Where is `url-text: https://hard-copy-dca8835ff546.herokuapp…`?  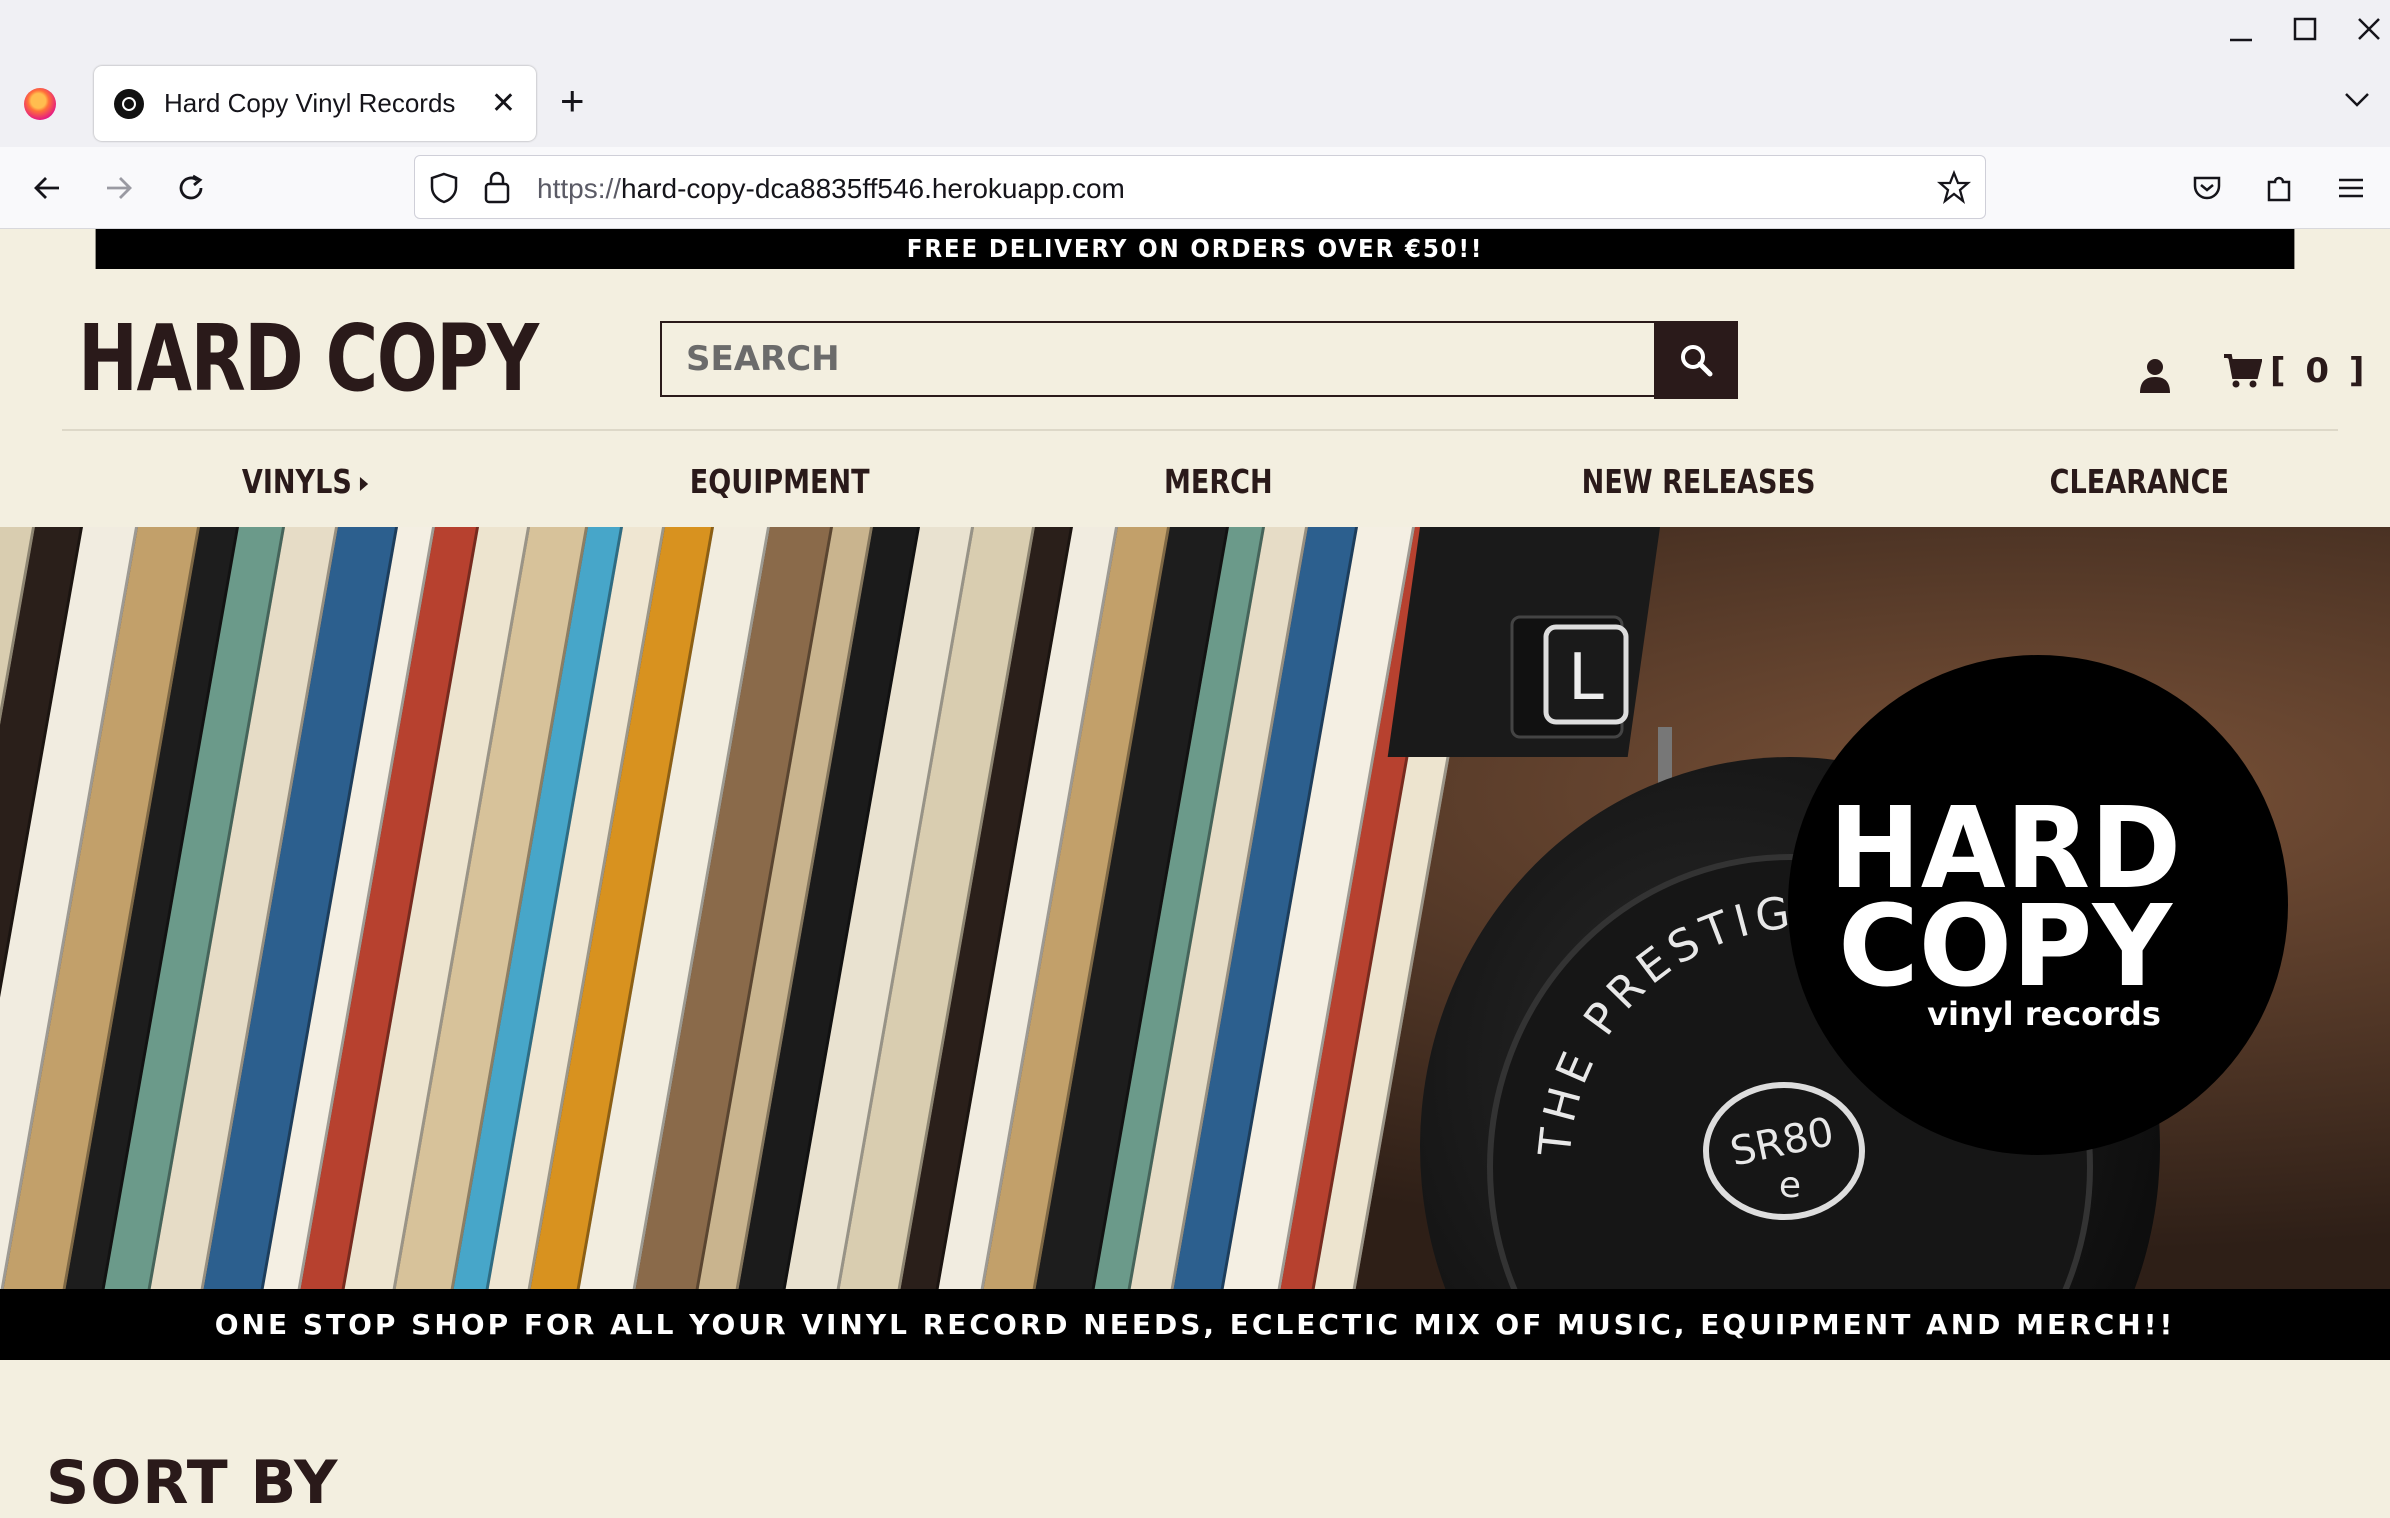
url-text: https://hard-copy-dca8835ff546.herokuapp… is located at coordinates (831, 189).